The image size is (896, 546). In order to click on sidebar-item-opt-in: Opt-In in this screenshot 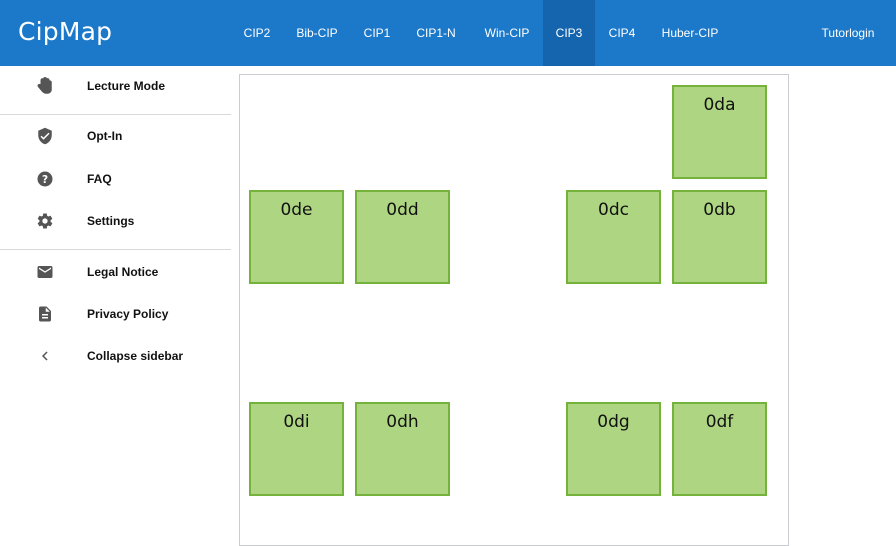, I will do `click(115, 136)`.